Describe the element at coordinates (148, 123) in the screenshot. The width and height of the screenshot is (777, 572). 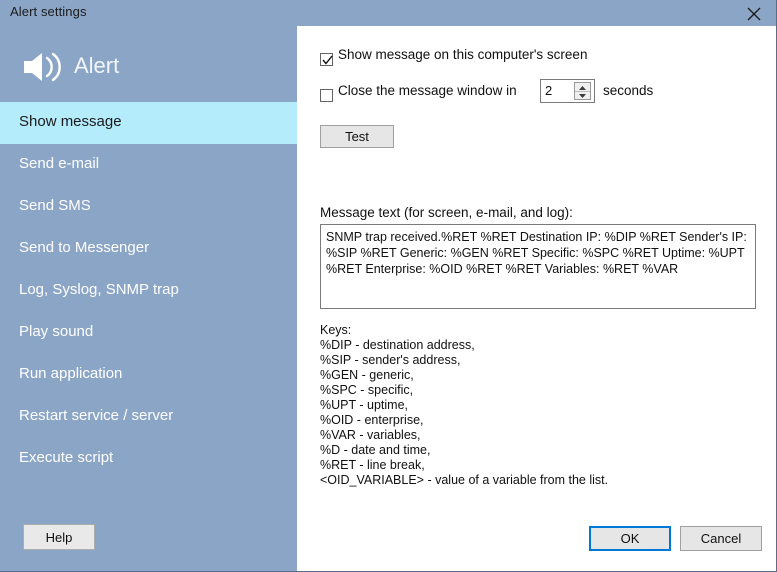
I see `sidebar-item-show-message: Show message` at that location.